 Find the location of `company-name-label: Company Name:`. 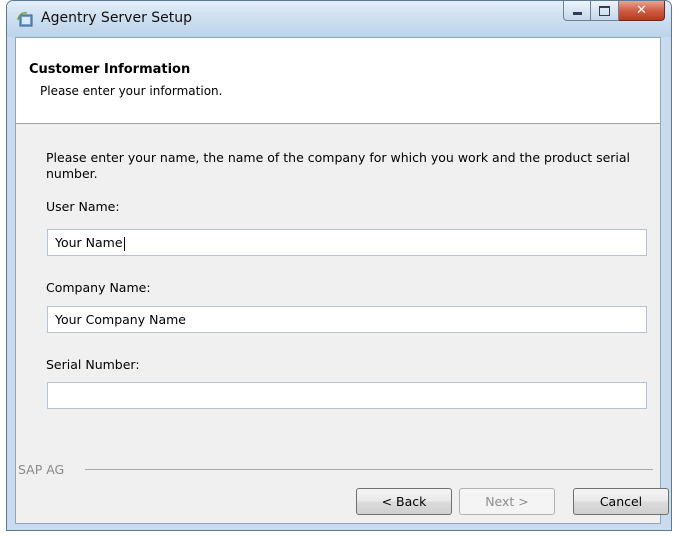

company-name-label: Company Name: is located at coordinates (98, 287).